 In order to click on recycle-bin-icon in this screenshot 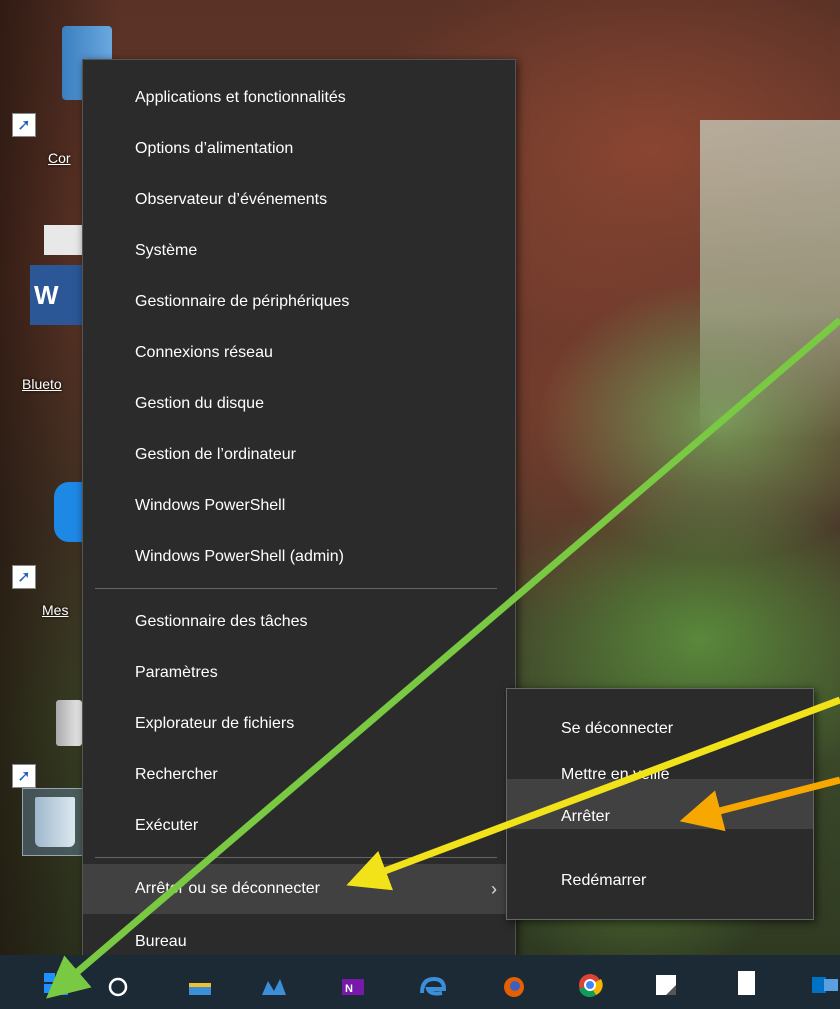, I will do `click(55, 822)`.